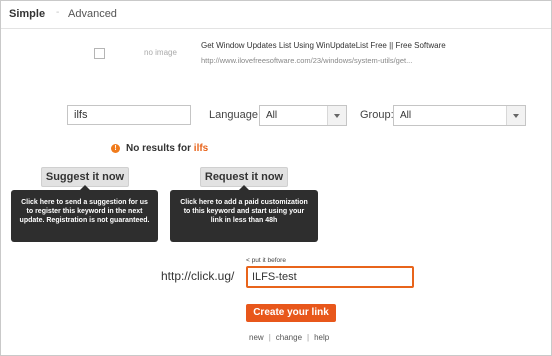  Describe the element at coordinates (330, 277) in the screenshot. I see `custom-link-input` at that location.